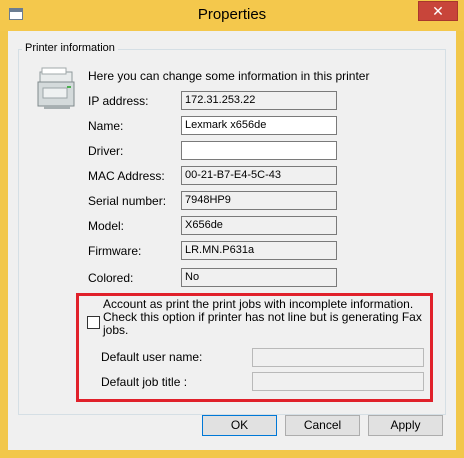 The height and width of the screenshot is (458, 464). I want to click on firmware-label: Firmware:, so click(115, 251).